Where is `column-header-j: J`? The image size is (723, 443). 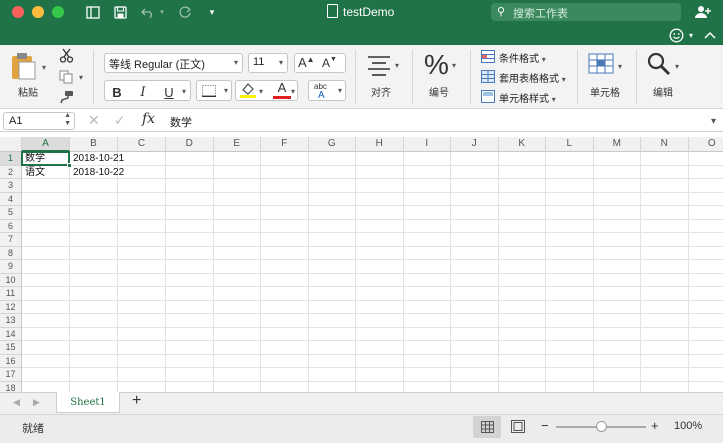 column-header-j: J is located at coordinates (475, 144).